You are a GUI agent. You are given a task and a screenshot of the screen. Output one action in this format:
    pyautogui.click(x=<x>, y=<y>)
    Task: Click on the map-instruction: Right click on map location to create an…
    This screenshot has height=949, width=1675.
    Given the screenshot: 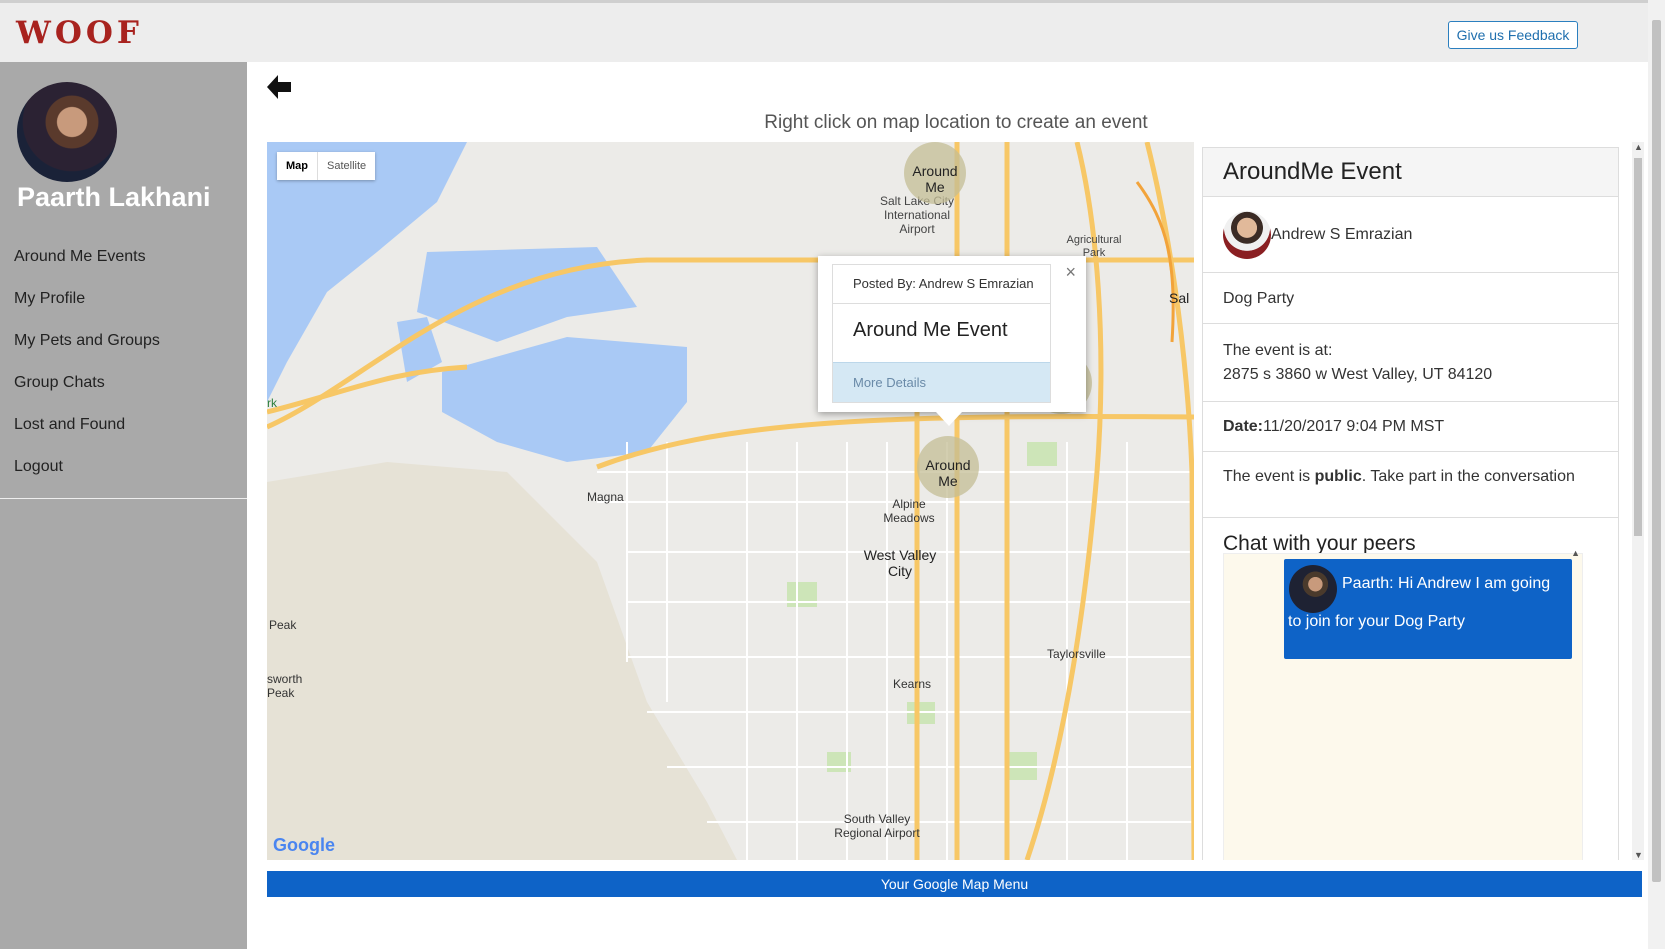 What is the action you would take?
    pyautogui.click(x=956, y=122)
    